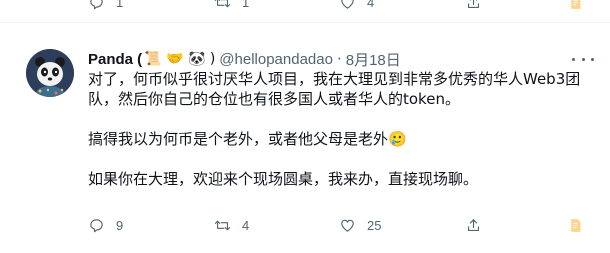 The image size is (610, 253). I want to click on prev-tip-button, so click(575, 5).